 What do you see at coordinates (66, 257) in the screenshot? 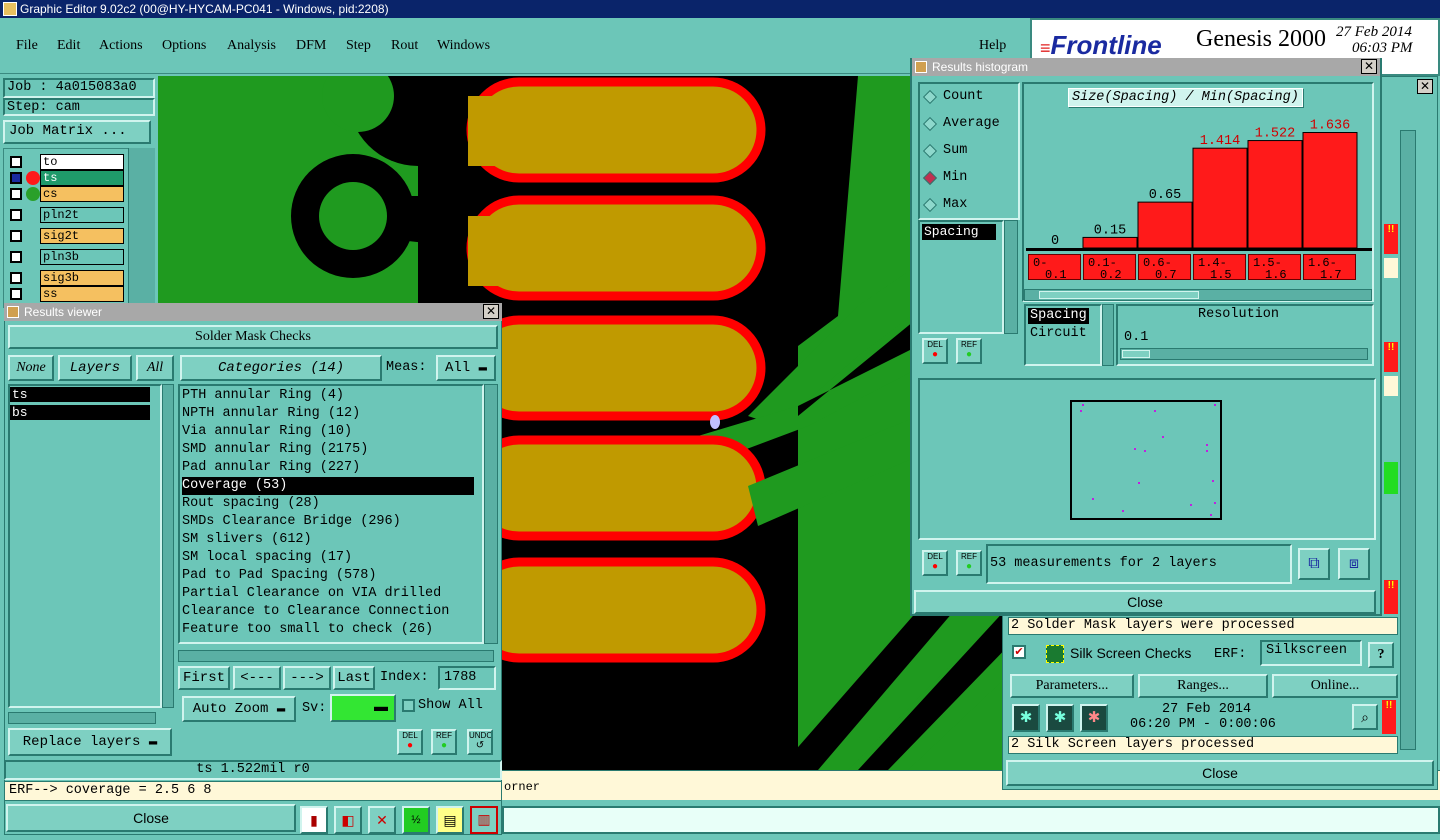
I see `layer-row-pln3b: pln3b` at bounding box center [66, 257].